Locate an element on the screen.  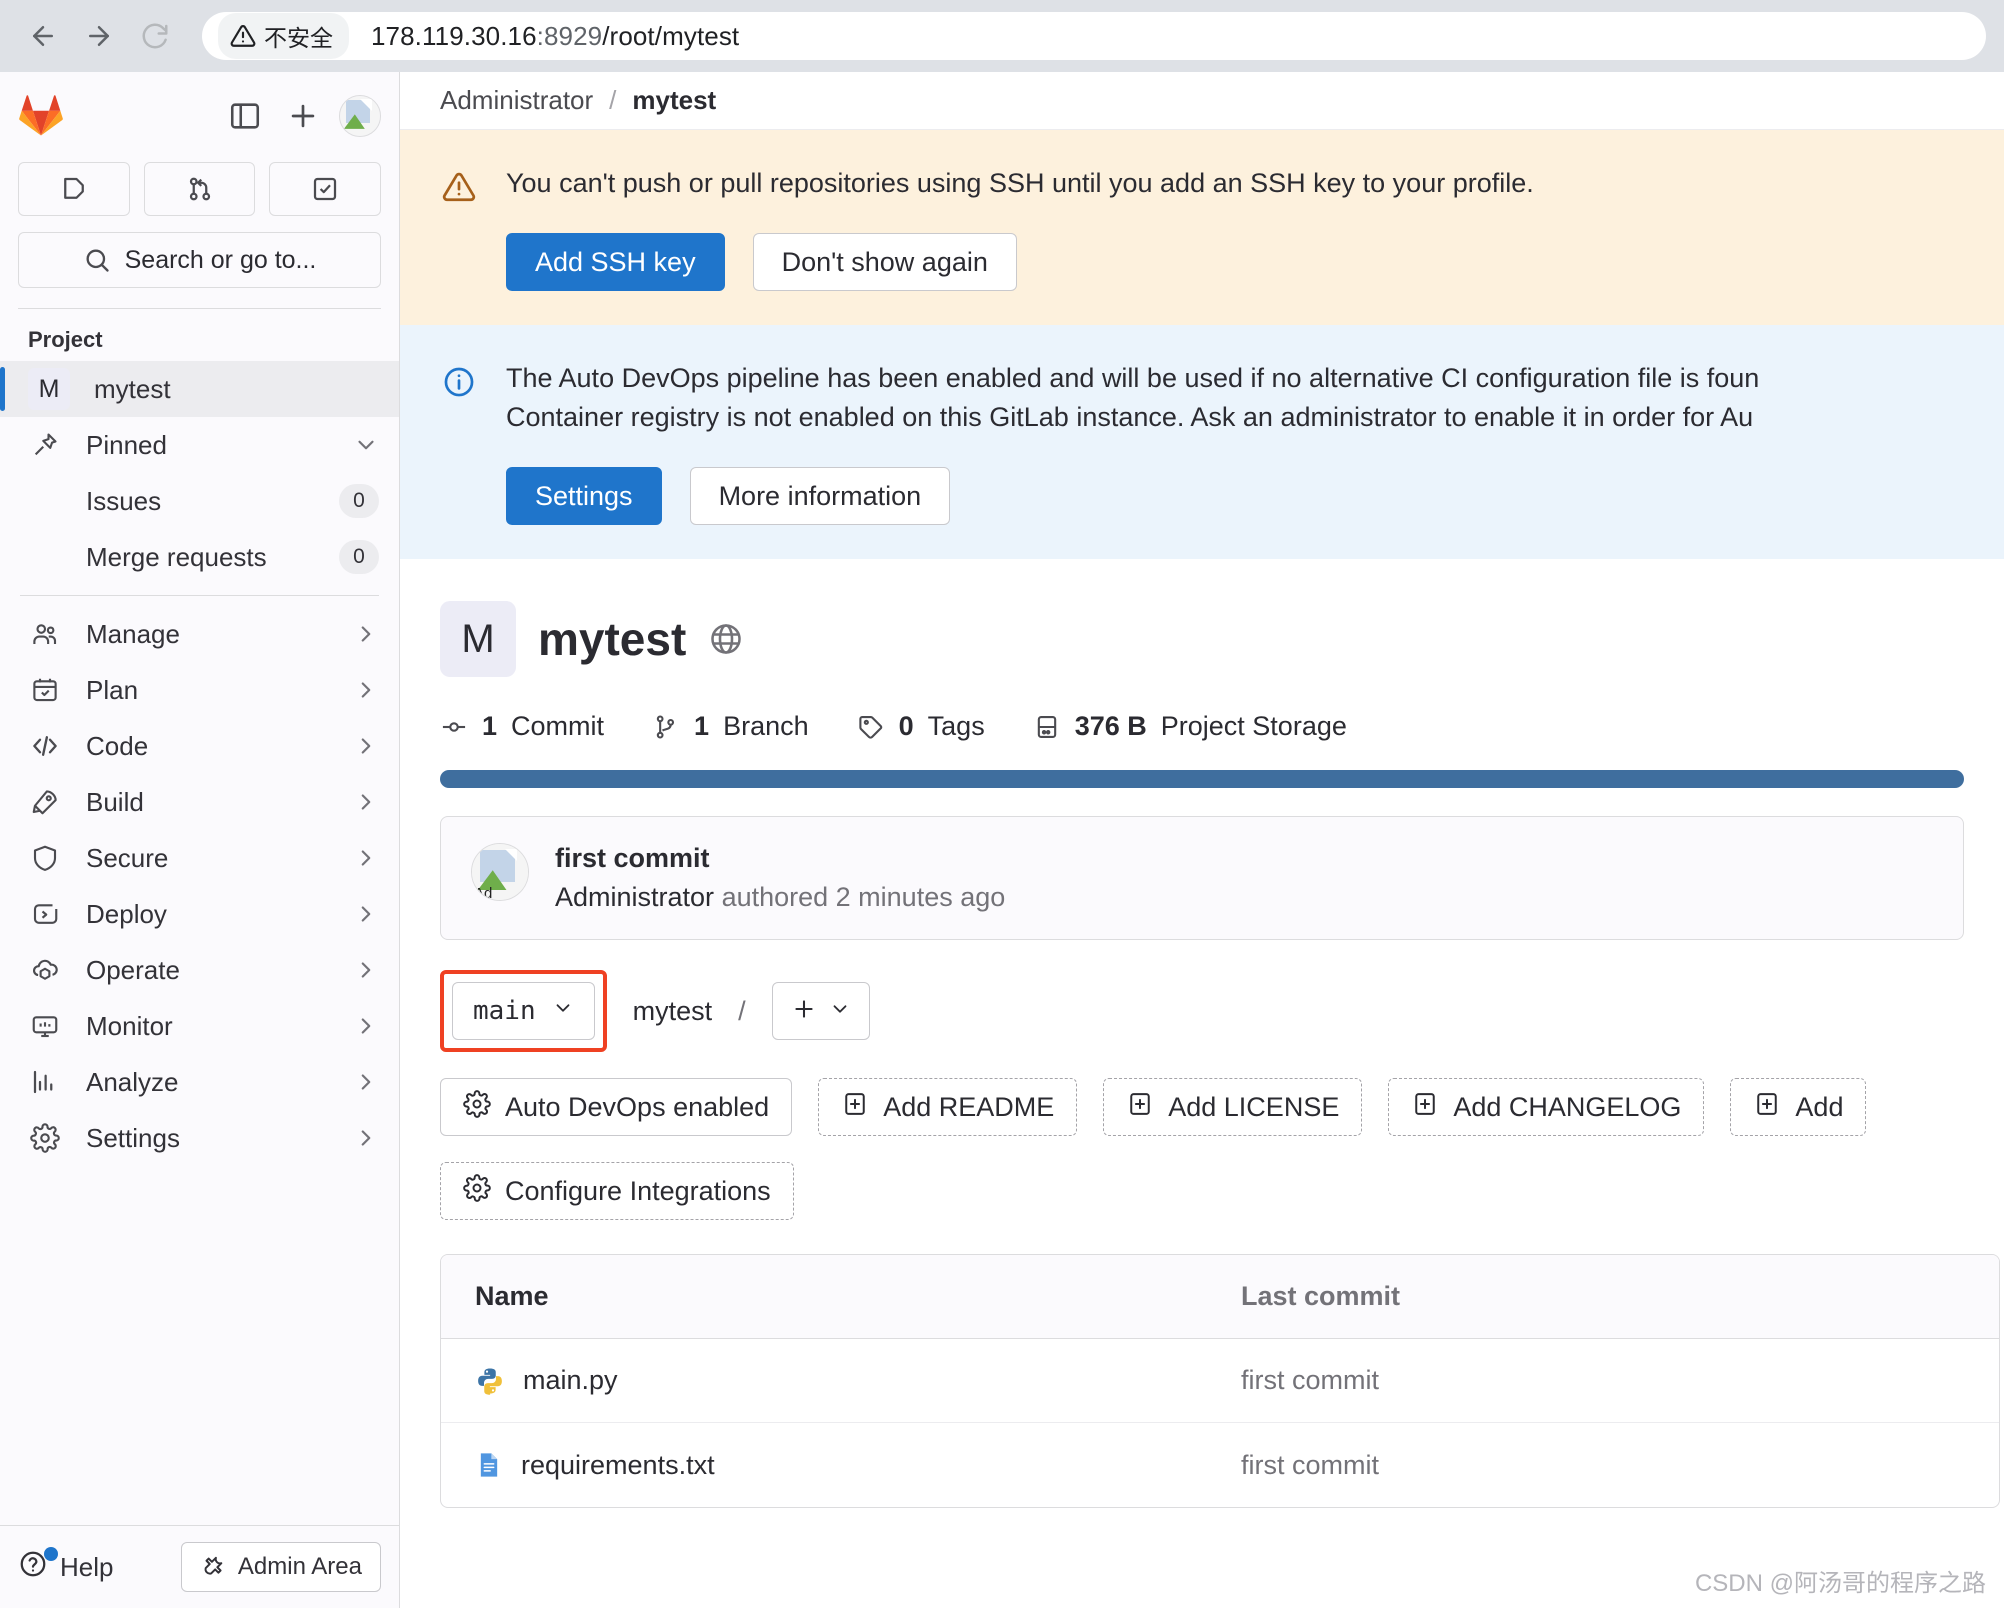
sidebar-item-label: Issues is located at coordinates (124, 500).